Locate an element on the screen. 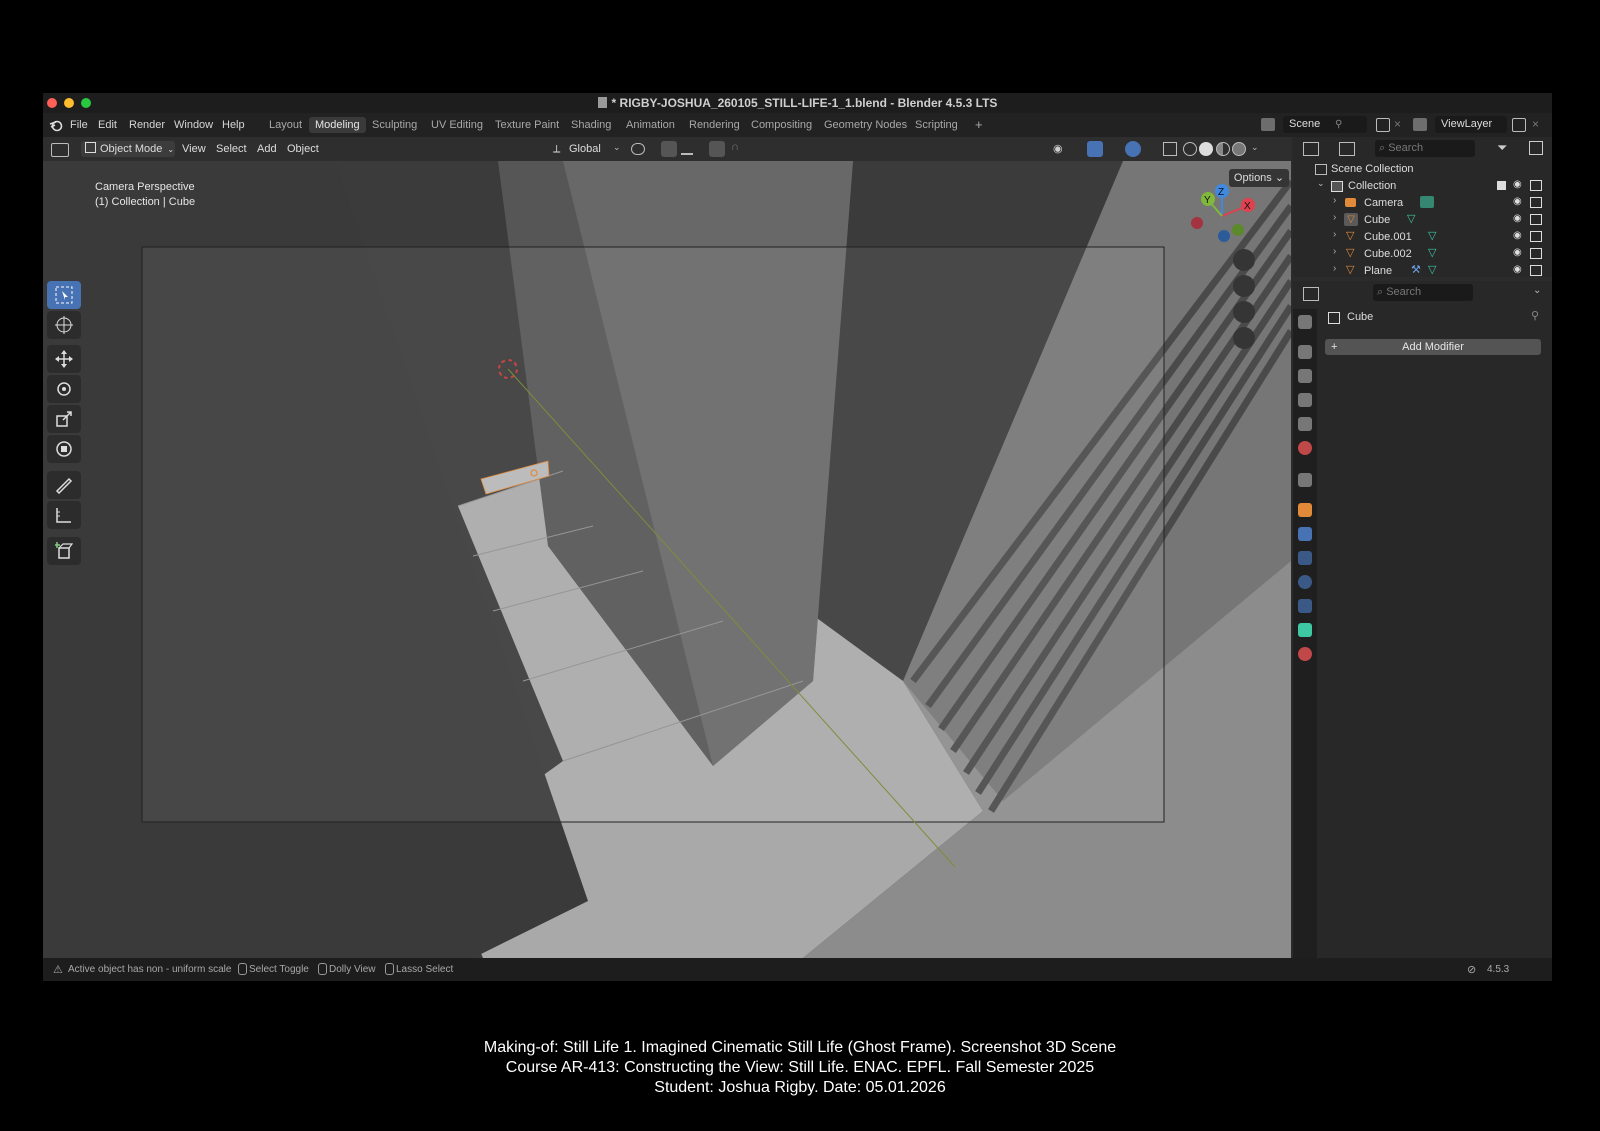 The image size is (1600, 1131). properties-editor-type-icon is located at coordinates (1311, 294).